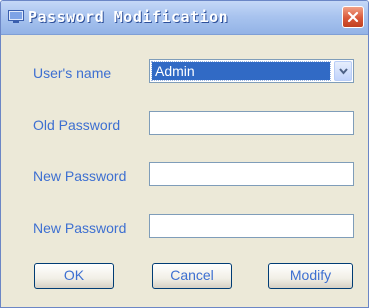 The height and width of the screenshot is (308, 369). What do you see at coordinates (128, 17) in the screenshot?
I see `dialog-title: Password Modification` at bounding box center [128, 17].